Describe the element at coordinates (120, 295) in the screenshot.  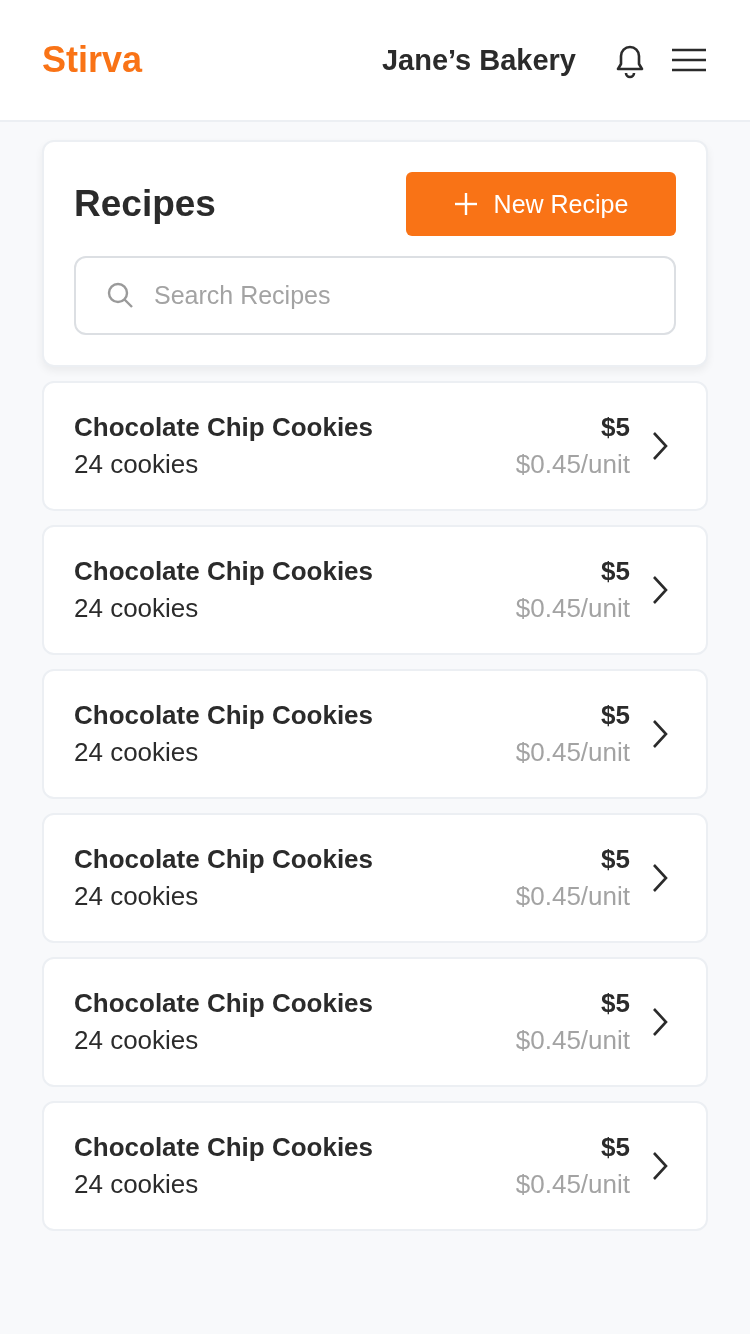
I see `search-icon` at that location.